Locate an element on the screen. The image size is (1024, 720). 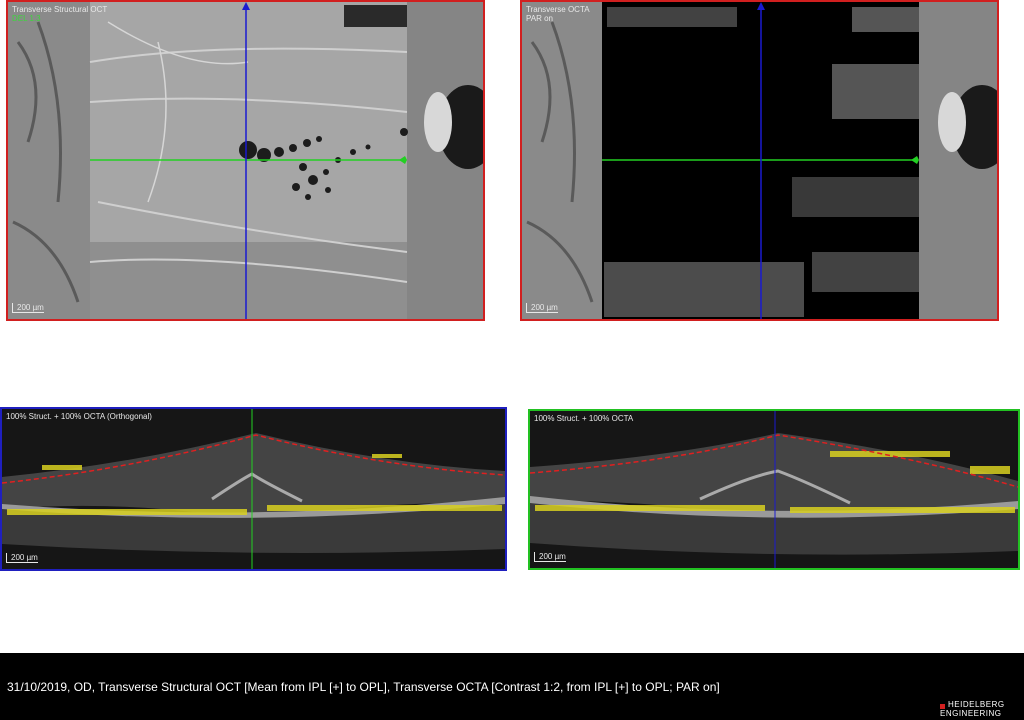
panel-subtitle: DEL 1:3 is located at coordinates (26, 18).